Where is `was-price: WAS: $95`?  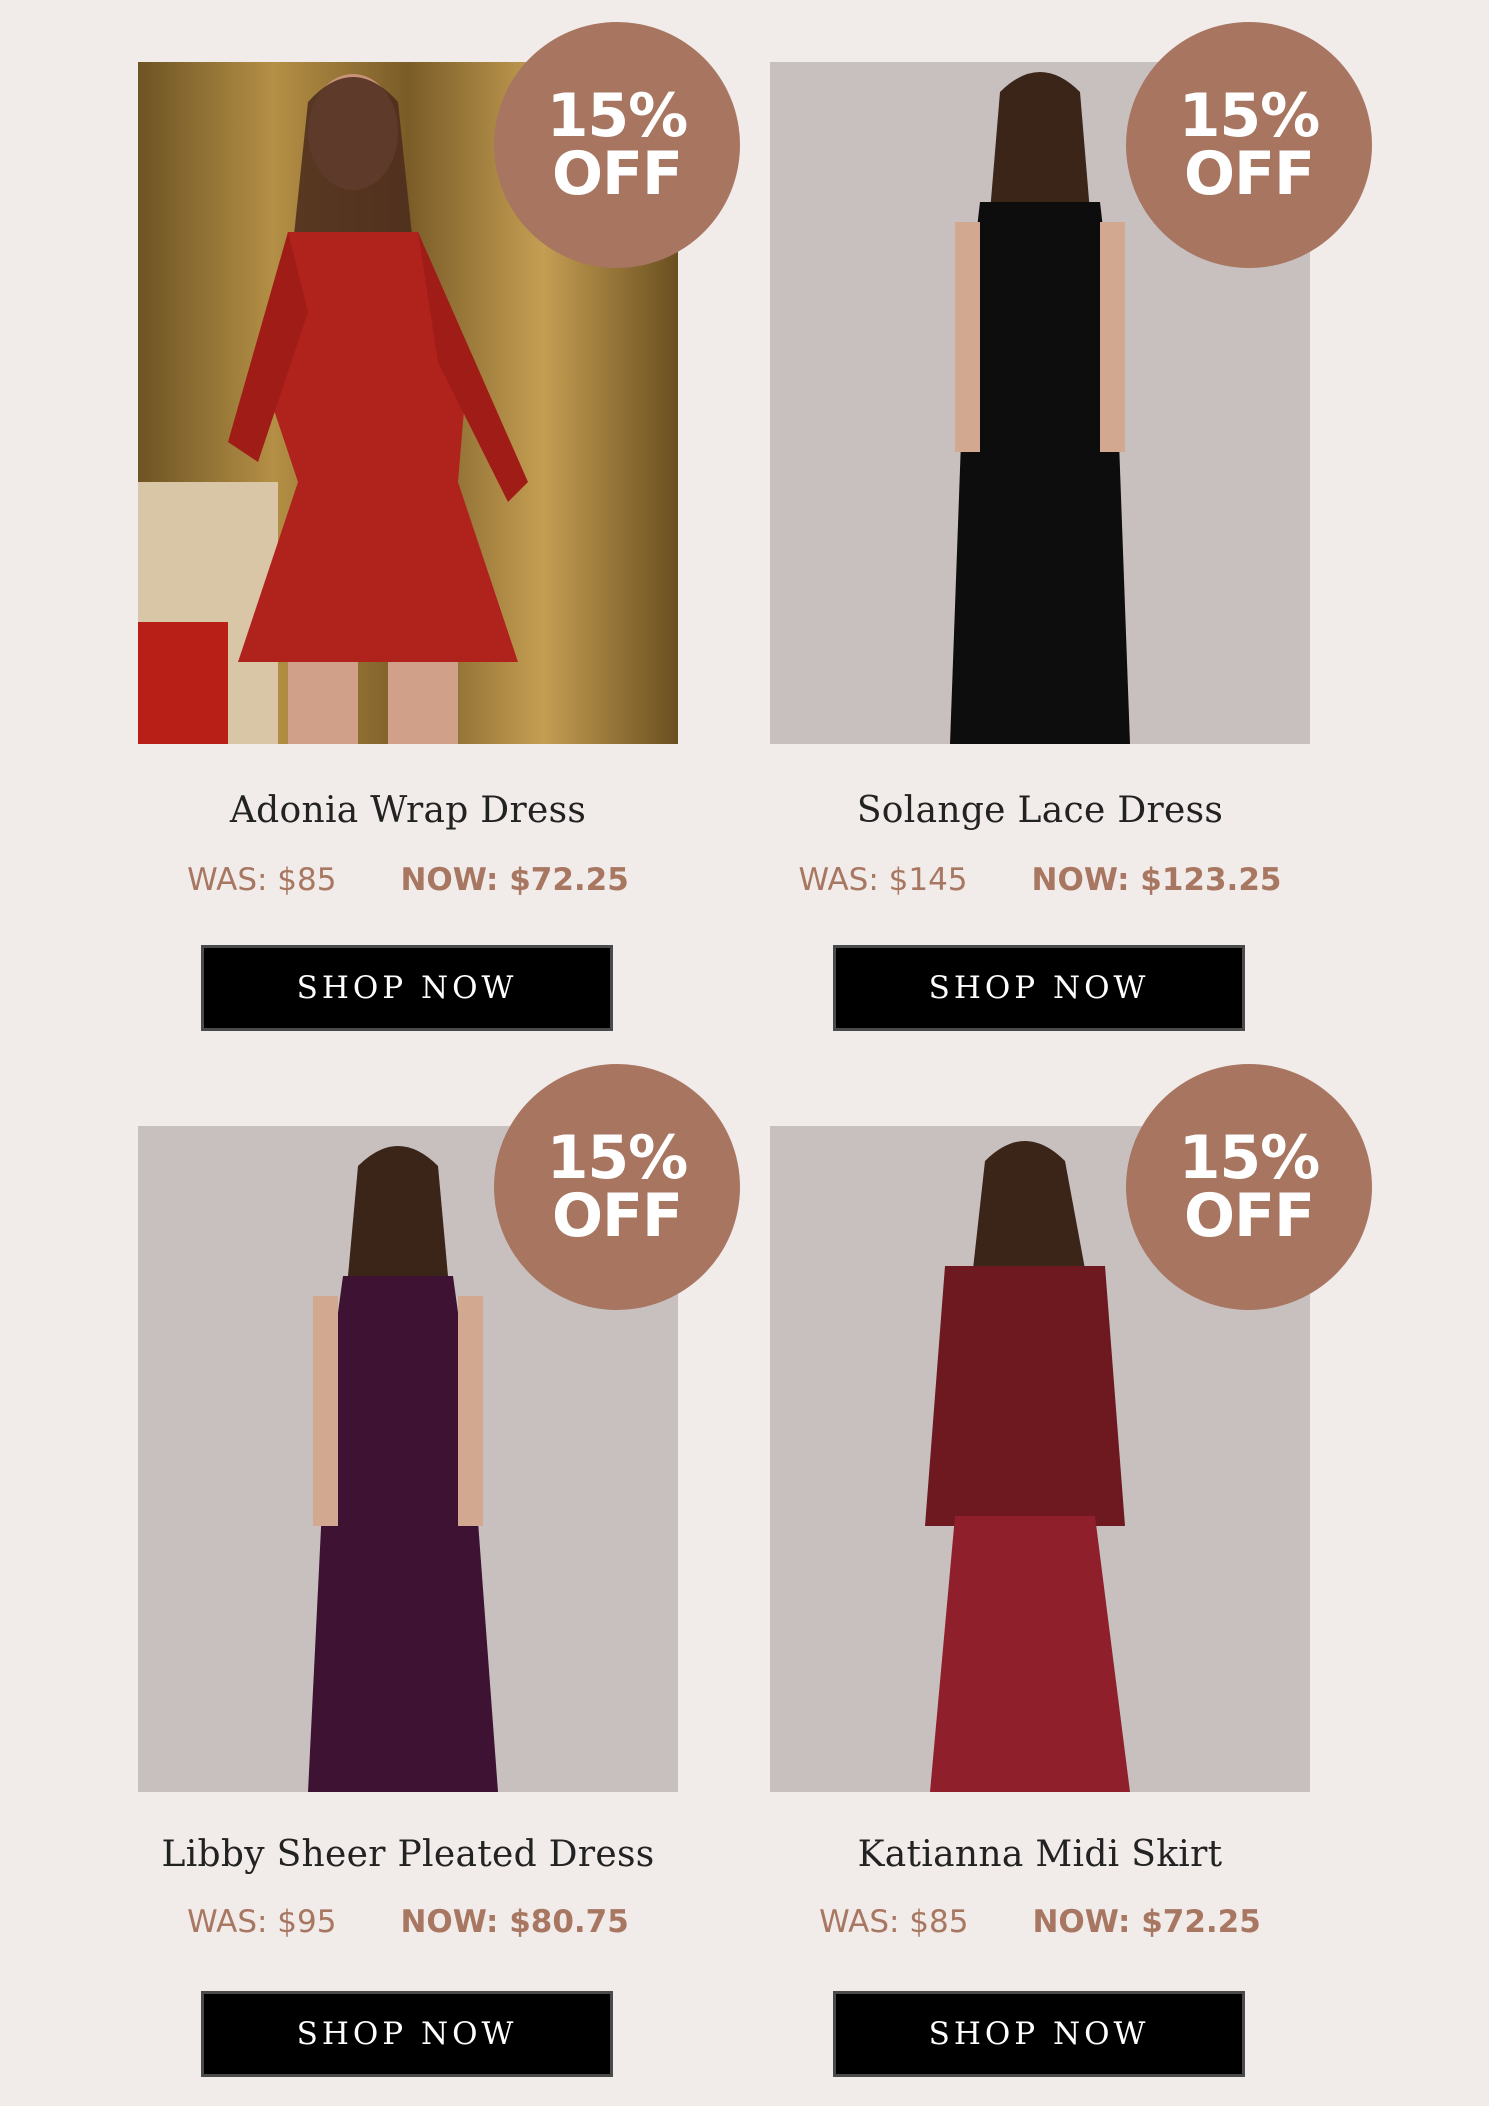
was-price: WAS: $95 is located at coordinates (262, 1922).